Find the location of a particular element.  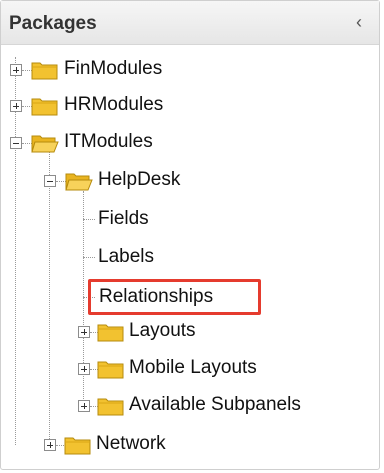

expand-toggle-finmodules is located at coordinates (16, 70).